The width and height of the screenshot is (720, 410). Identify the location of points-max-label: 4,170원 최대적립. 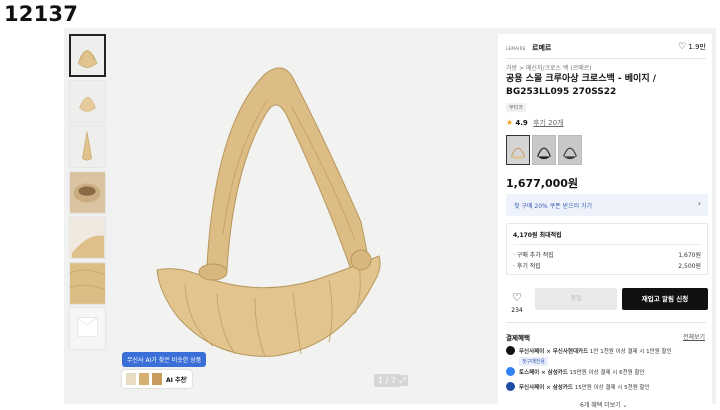
(537, 235).